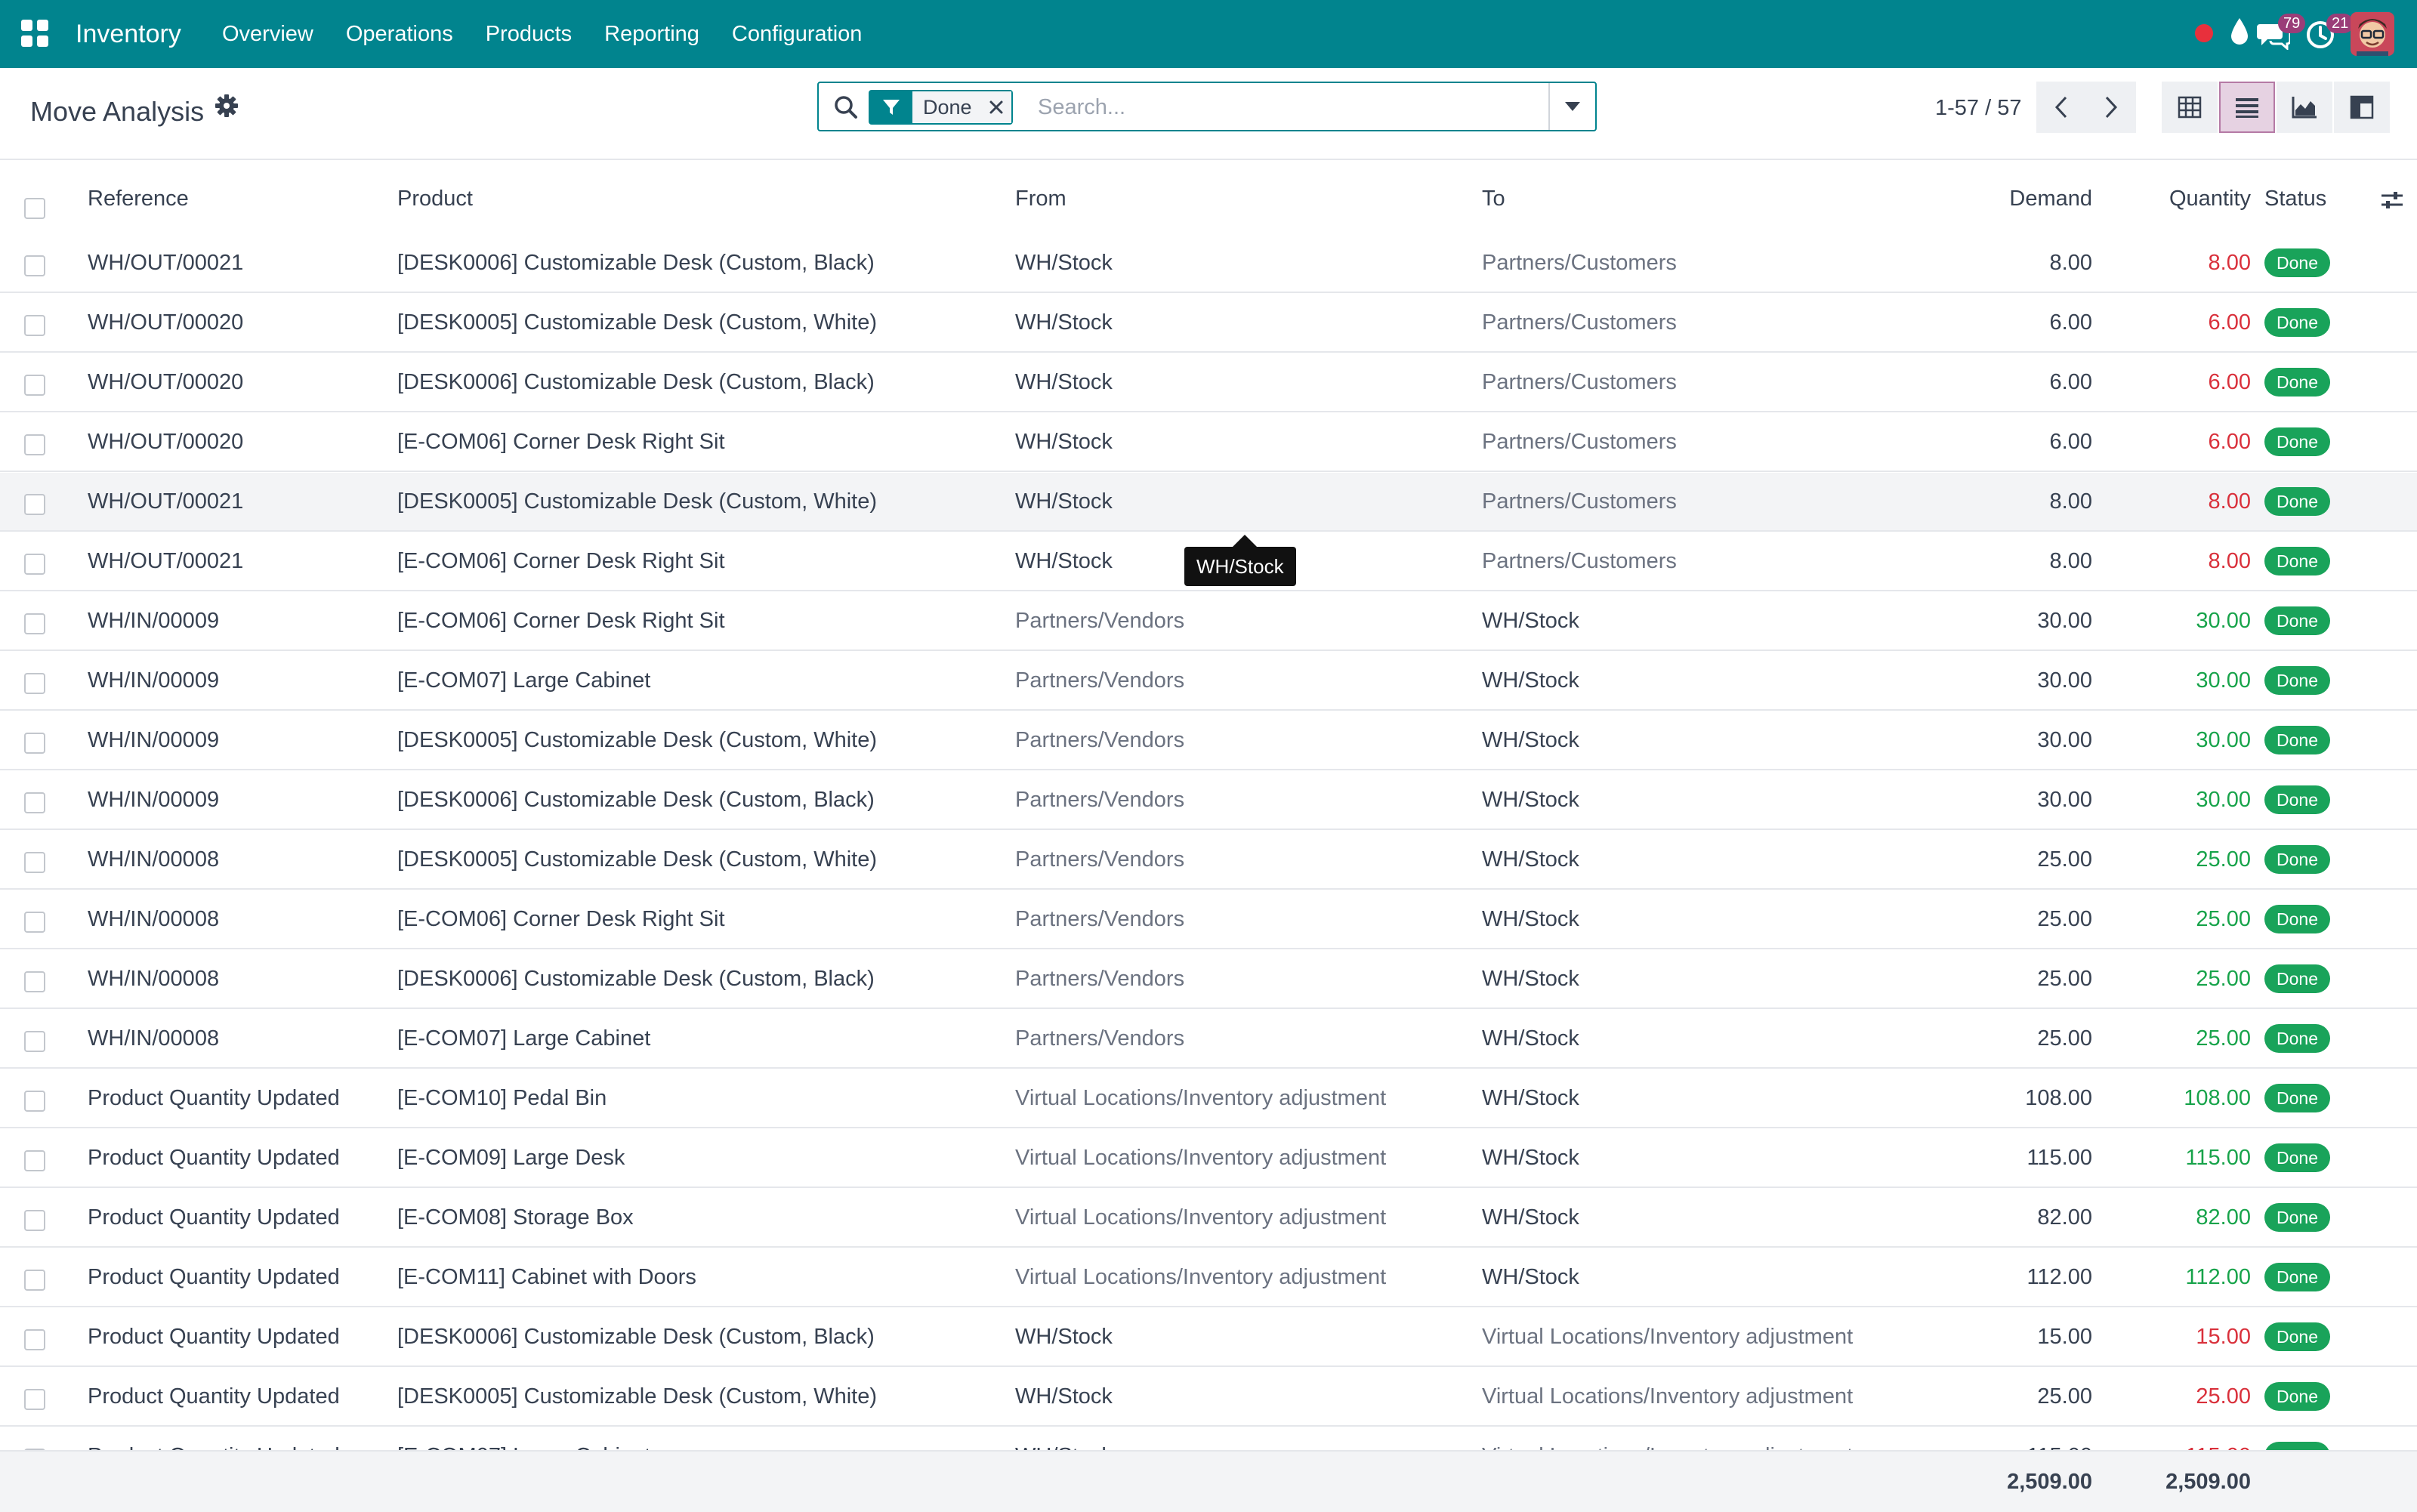 The image size is (2417, 1512). What do you see at coordinates (2064, 740) in the screenshot?
I see `cell-demand: 30.00` at bounding box center [2064, 740].